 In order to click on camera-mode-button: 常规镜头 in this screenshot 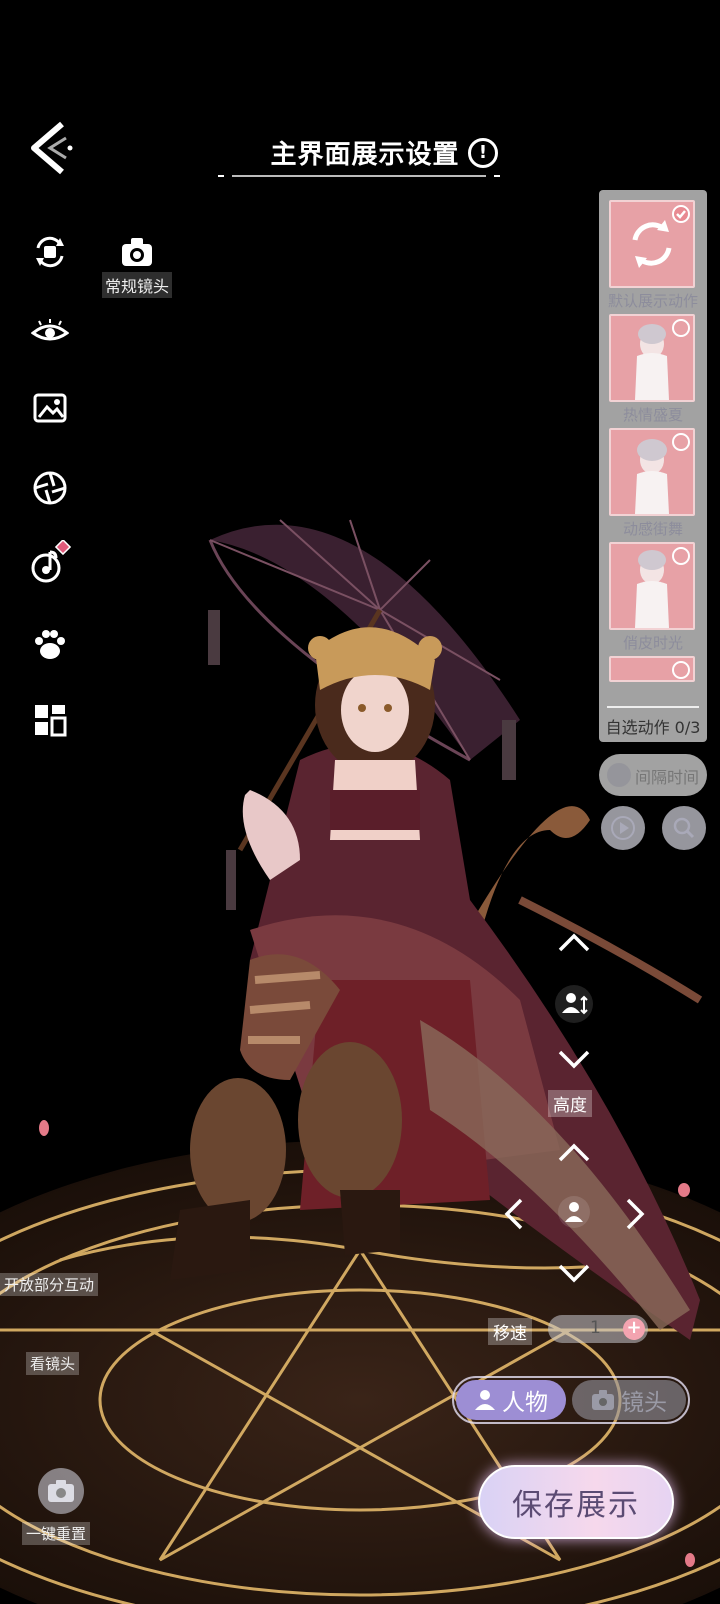, I will do `click(137, 267)`.